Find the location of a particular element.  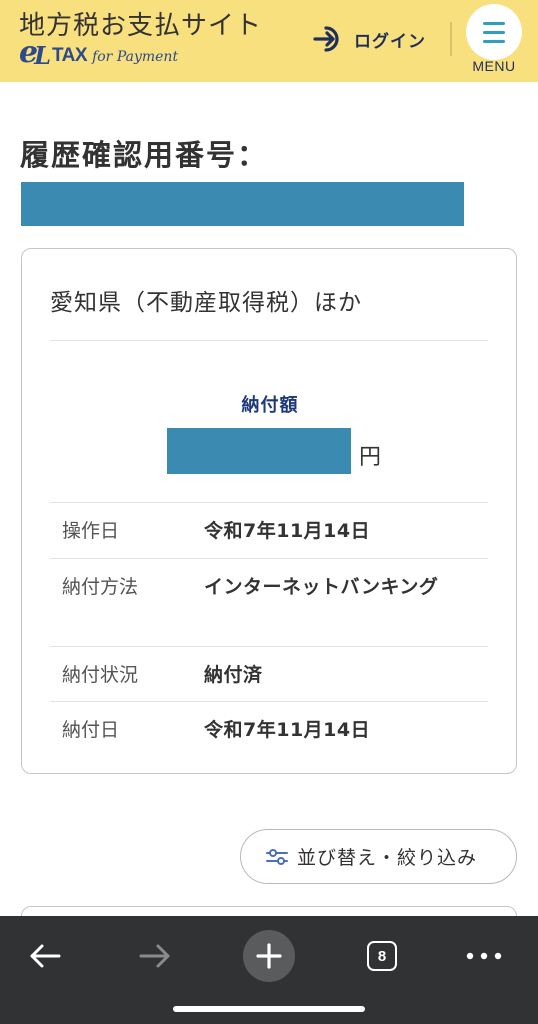

table-row: 納付方法 インターネットバンキング is located at coordinates (269, 602).